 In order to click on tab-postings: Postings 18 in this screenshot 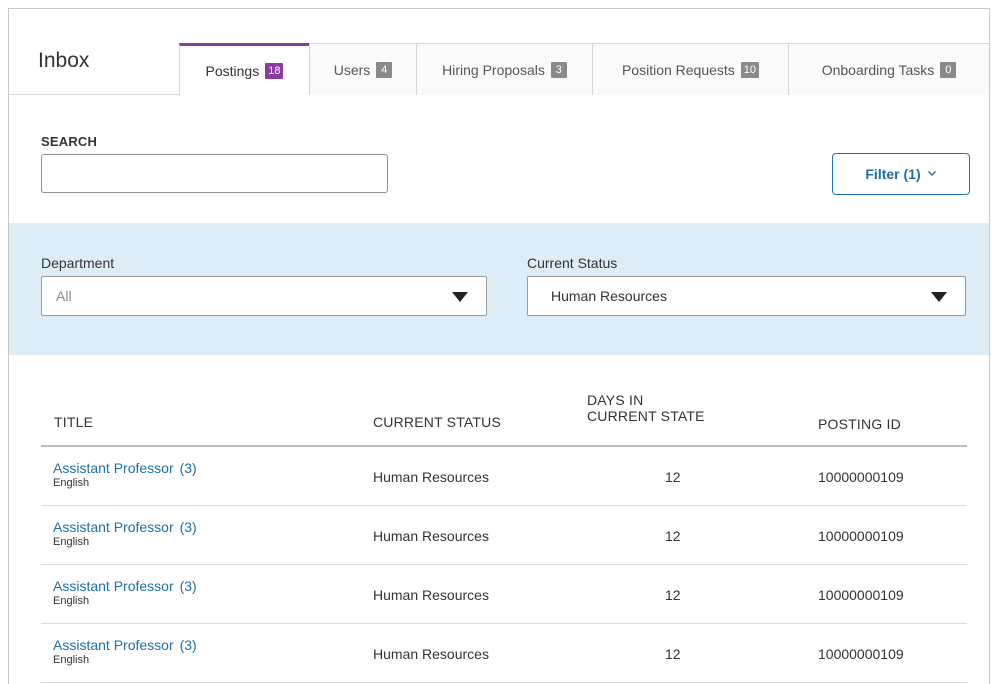, I will do `click(244, 69)`.